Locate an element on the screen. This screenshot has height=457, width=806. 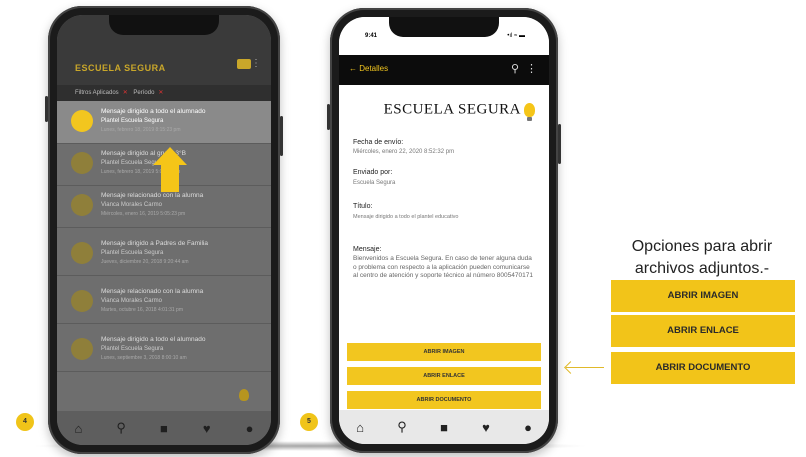
filter-bar: Filtros Aplicados ✕ Período ✕ is located at coordinates (164, 93).